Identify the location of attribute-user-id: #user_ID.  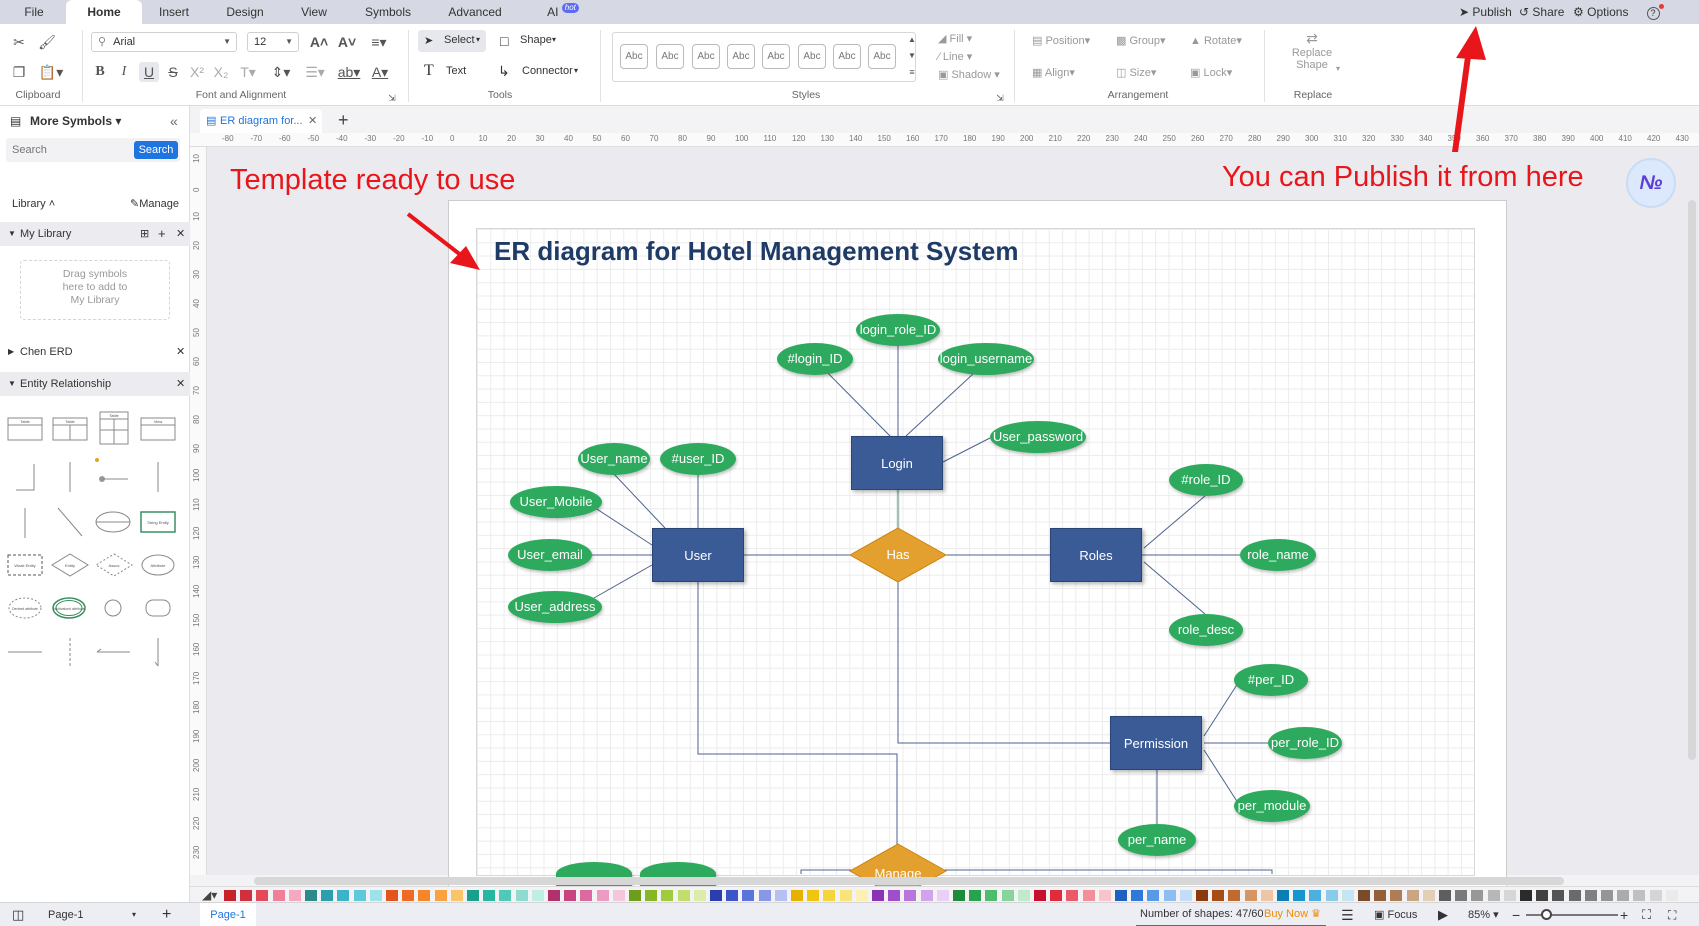
(698, 459).